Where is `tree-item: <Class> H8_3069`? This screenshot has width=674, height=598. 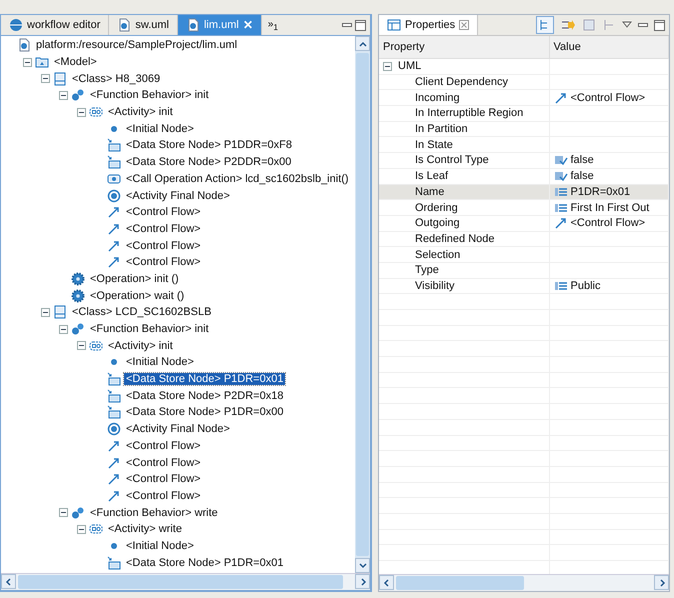
tree-item: <Class> H8_3069 is located at coordinates (116, 78).